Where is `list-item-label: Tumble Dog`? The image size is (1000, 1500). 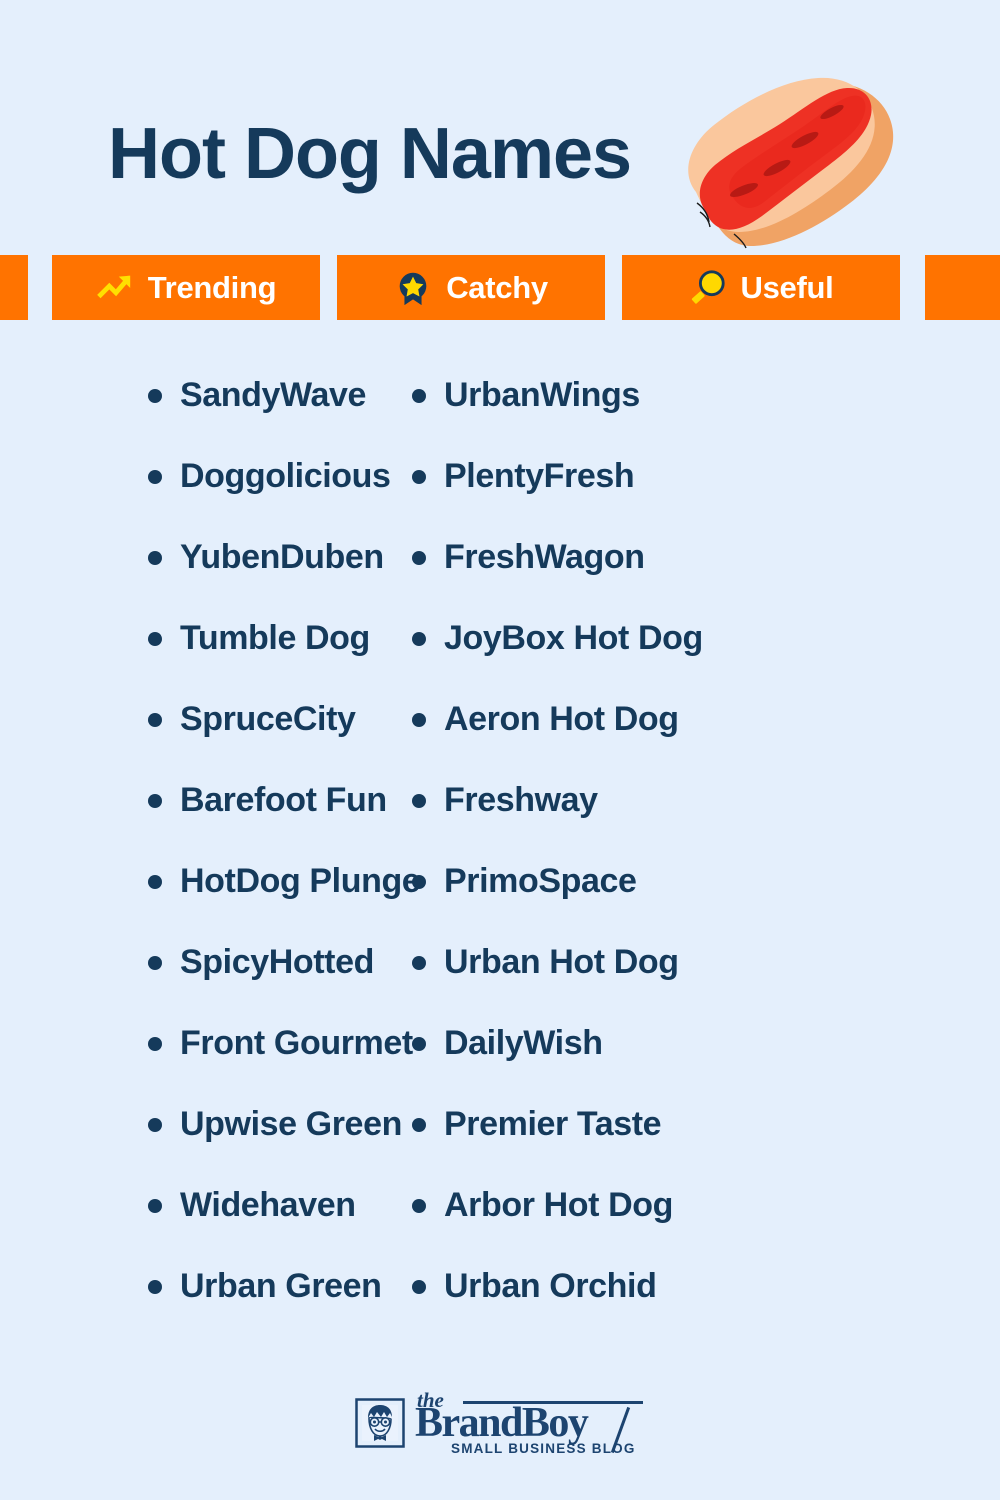 list-item-label: Tumble Dog is located at coordinates (275, 638).